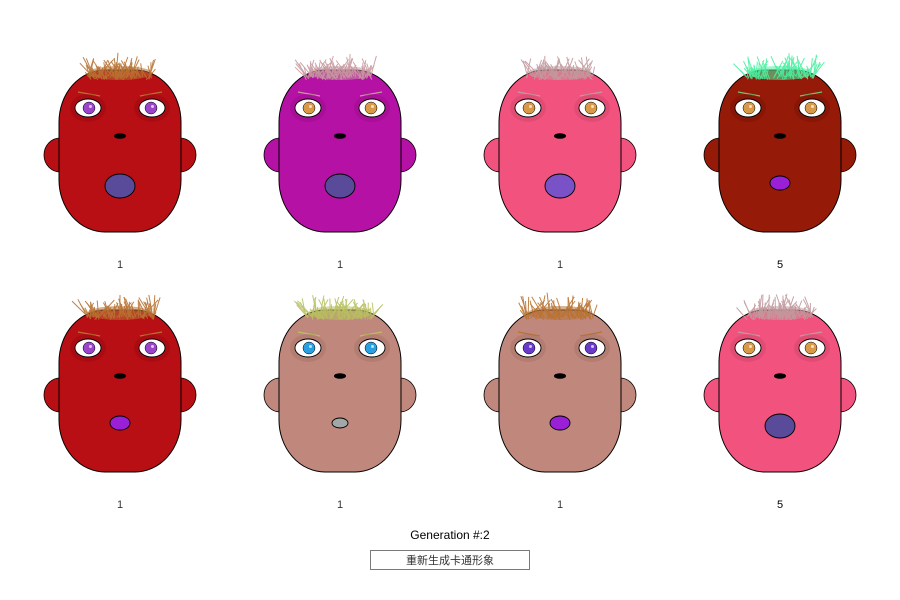 The width and height of the screenshot is (900, 600). I want to click on face-5-score: 1, so click(120, 505).